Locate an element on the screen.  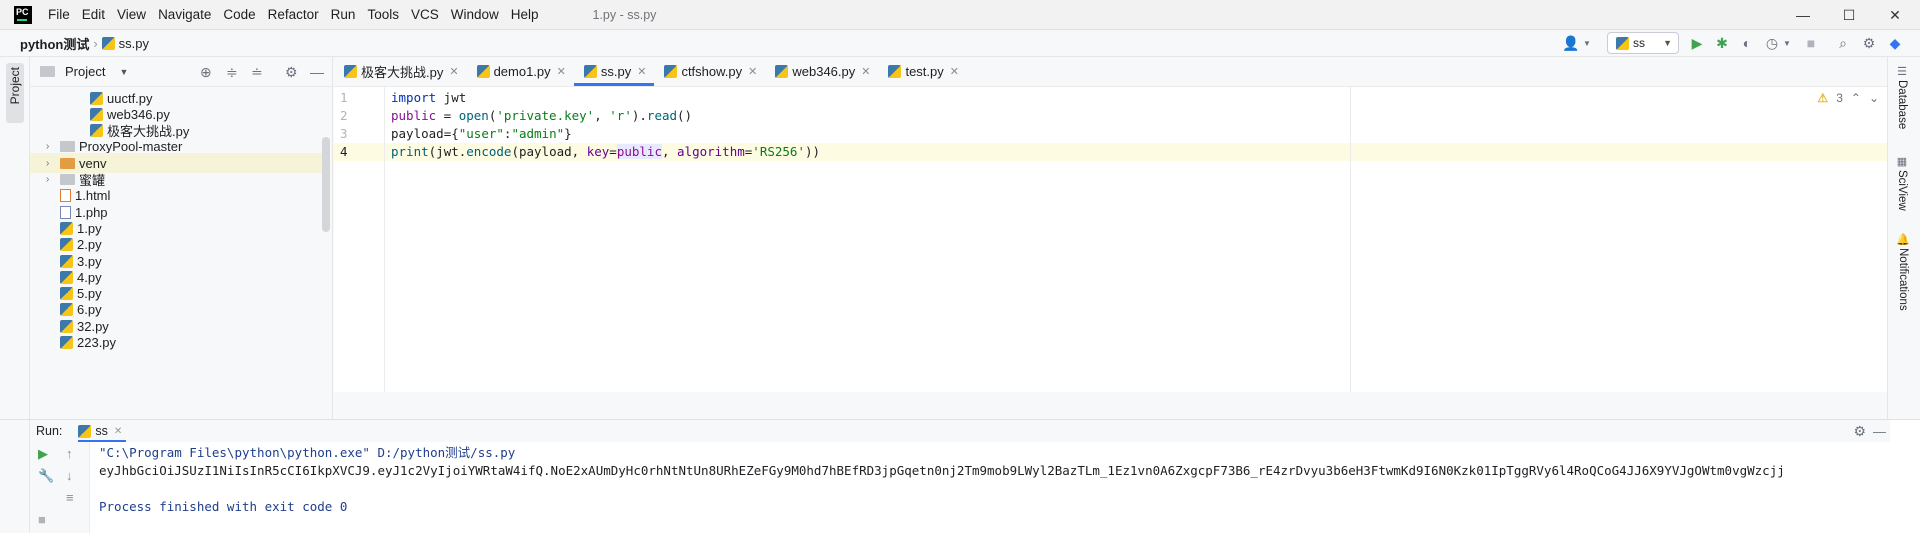
code-line: import jwt is located at coordinates (1110, 98).